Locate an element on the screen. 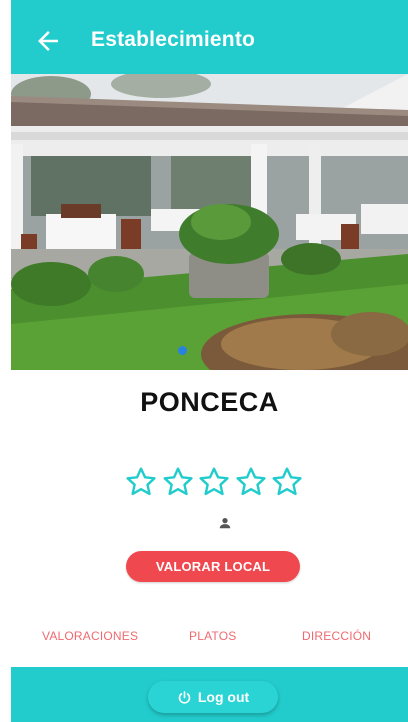 This screenshot has width=408, height=722. logout-button: Log out is located at coordinates (213, 697).